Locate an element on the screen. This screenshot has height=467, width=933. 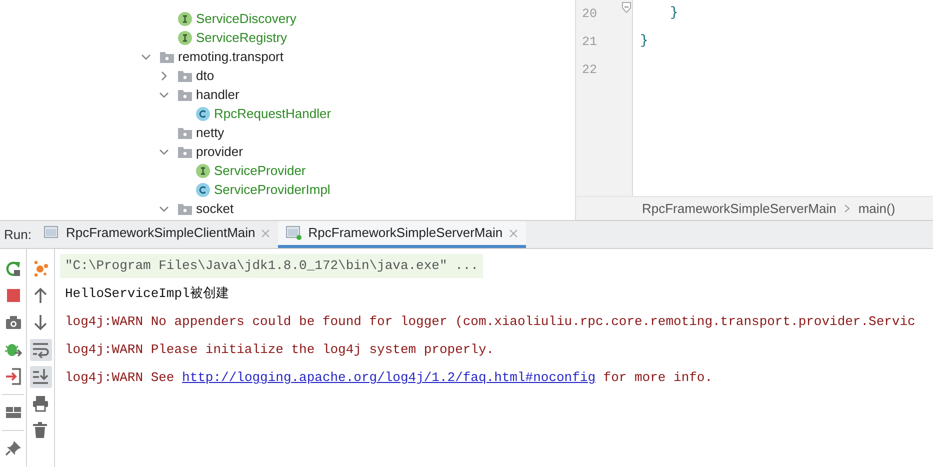
console-line: HelloServiceImpl被创建 is located at coordinates (147, 294).